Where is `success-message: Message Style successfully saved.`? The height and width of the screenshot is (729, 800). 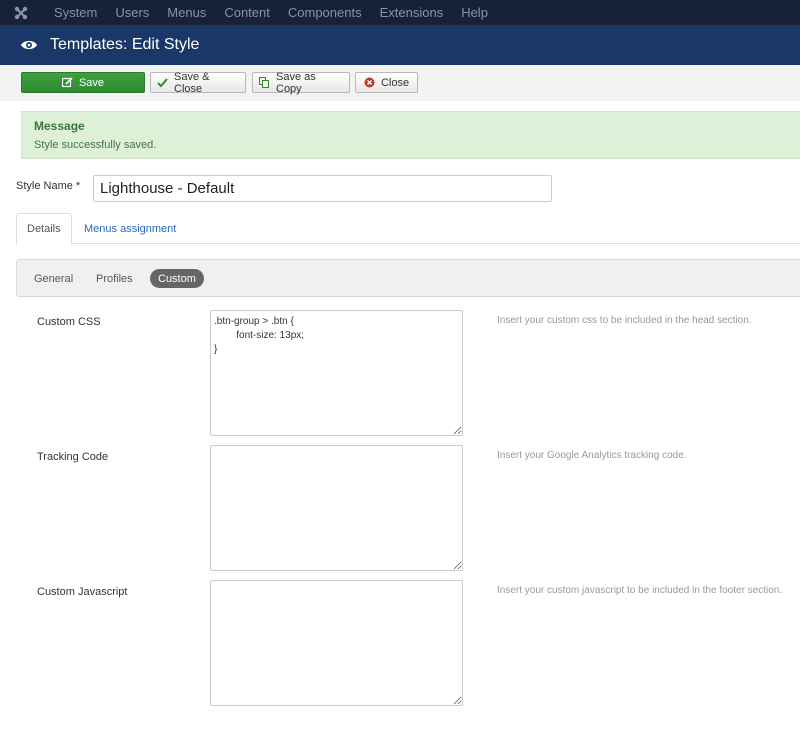
success-message: Message Style successfully saved. is located at coordinates (410, 135).